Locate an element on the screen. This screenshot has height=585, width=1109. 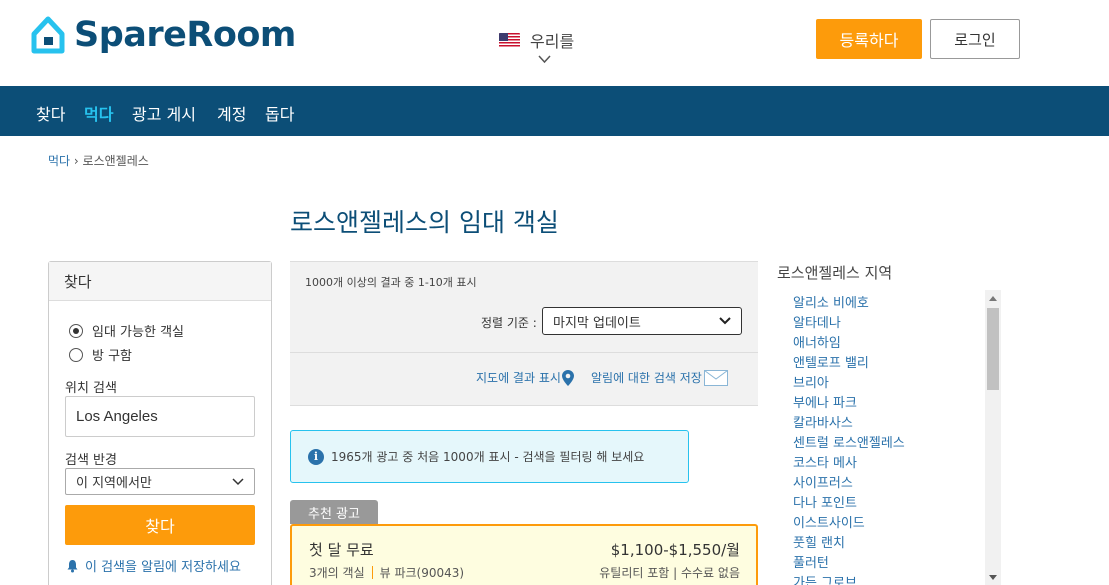
save-alert-label: 이 검색을 알림에 저장하세요 is located at coordinates (163, 567).